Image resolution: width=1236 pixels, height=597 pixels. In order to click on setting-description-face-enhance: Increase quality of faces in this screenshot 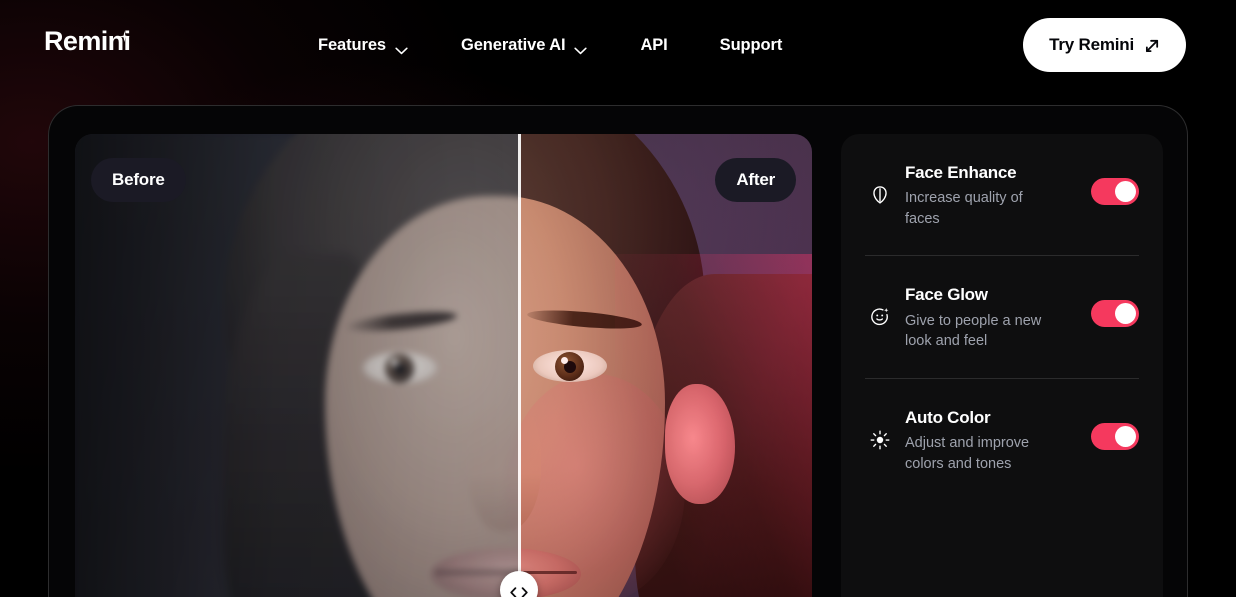, I will do `click(964, 208)`.